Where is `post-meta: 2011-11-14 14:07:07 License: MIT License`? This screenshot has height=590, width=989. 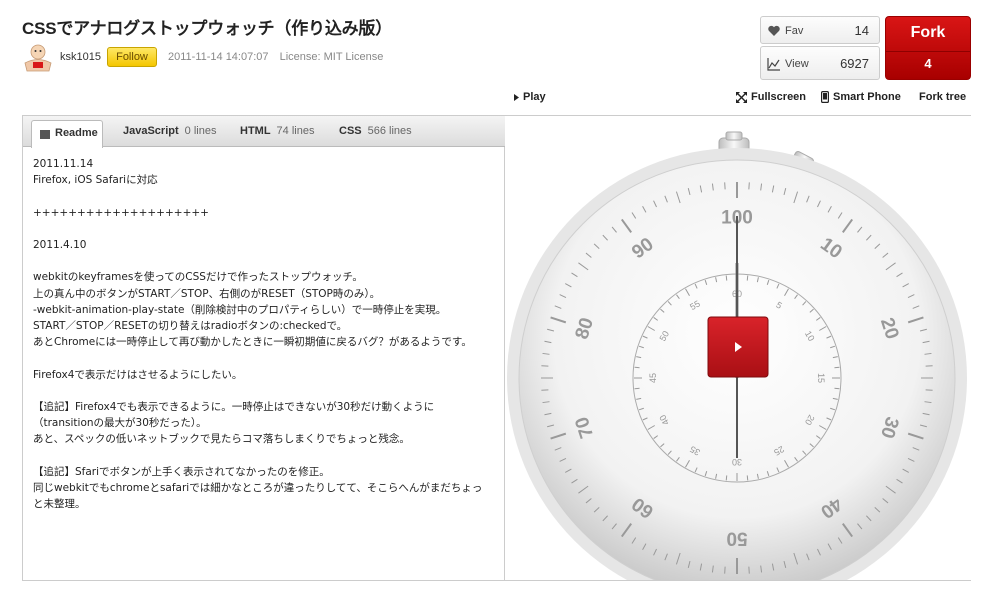 post-meta: 2011-11-14 14:07:07 License: MIT License is located at coordinates (279, 57).